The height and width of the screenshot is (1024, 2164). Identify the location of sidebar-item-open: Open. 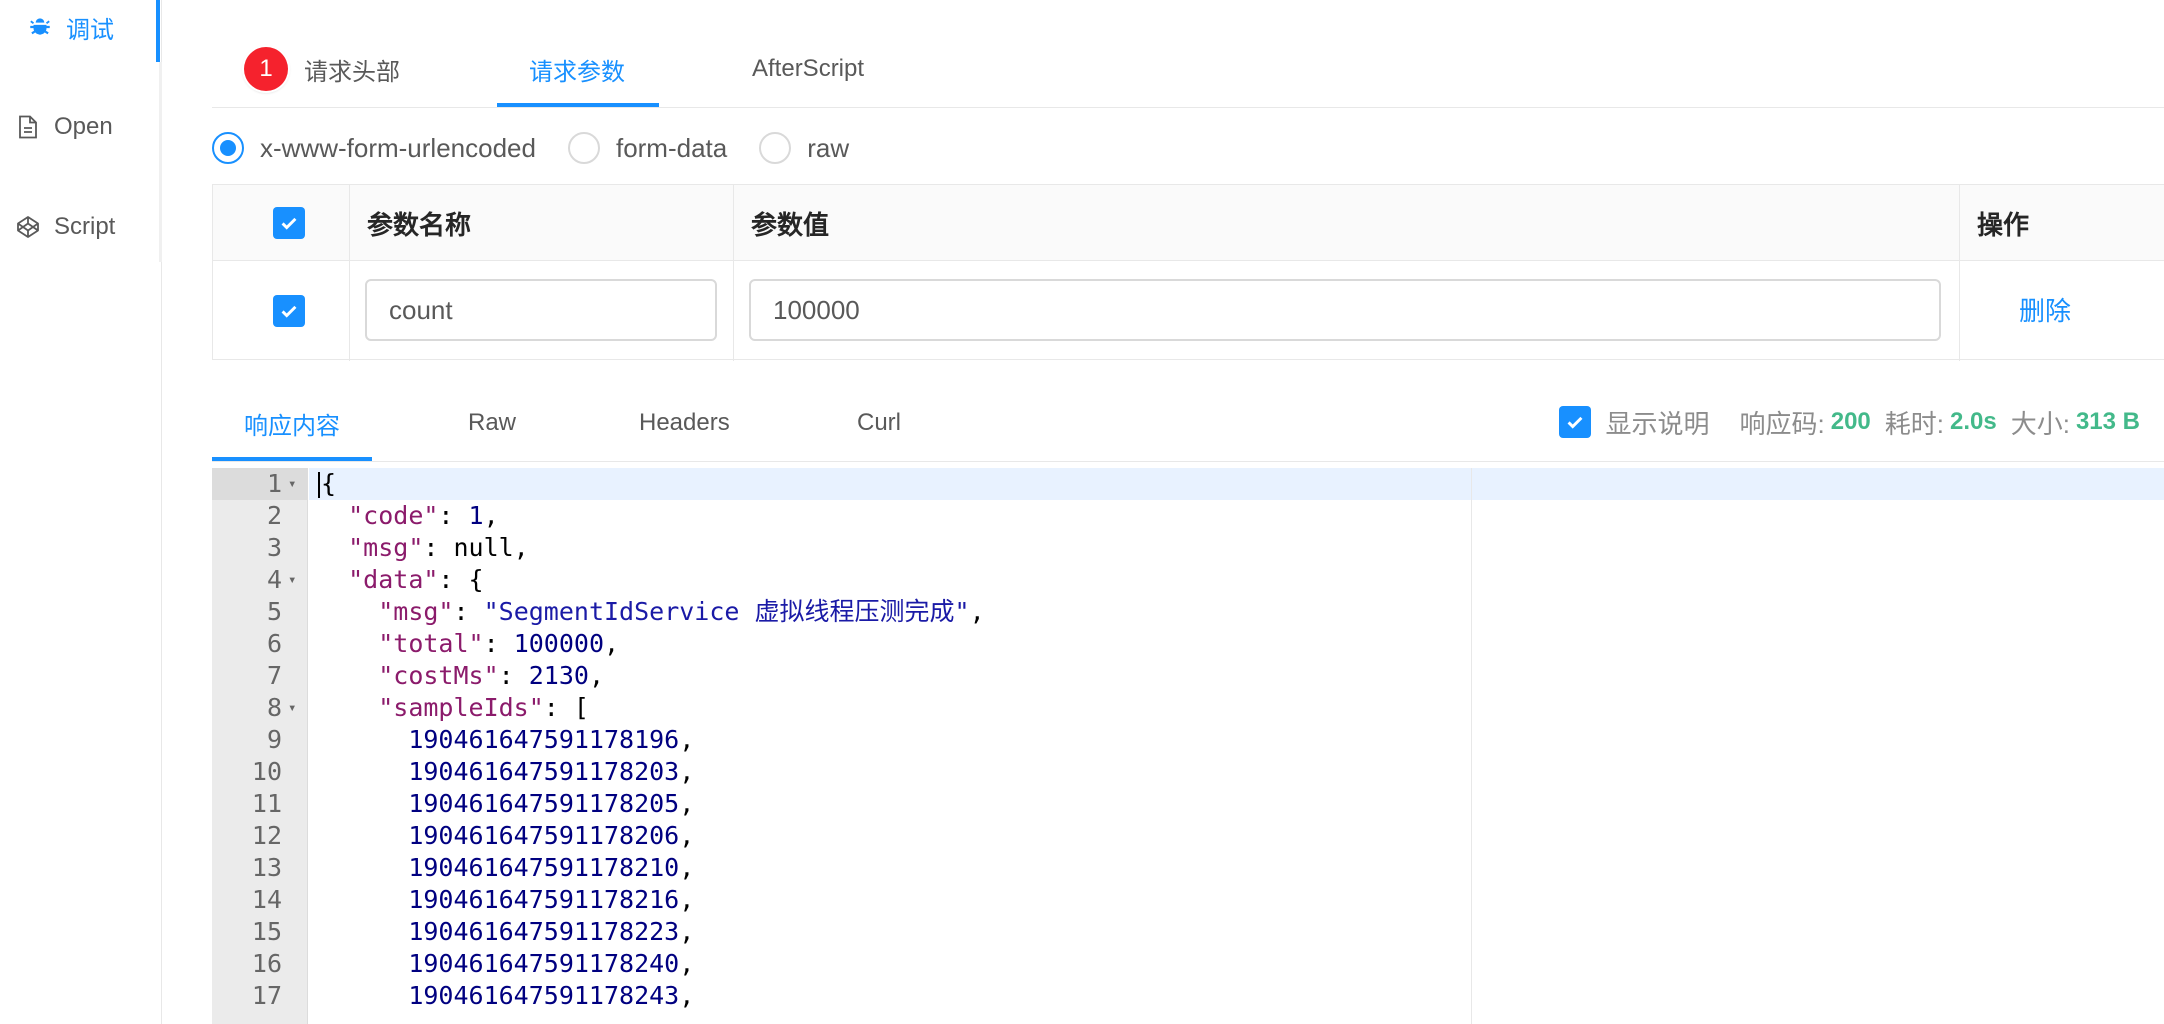
(78, 127).